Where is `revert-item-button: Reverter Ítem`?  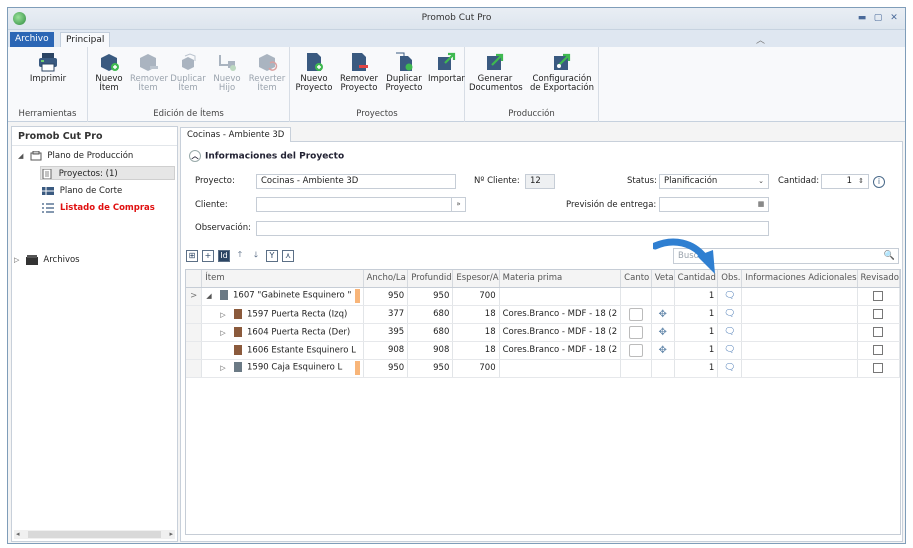 revert-item-button: Reverter Ítem is located at coordinates (267, 72).